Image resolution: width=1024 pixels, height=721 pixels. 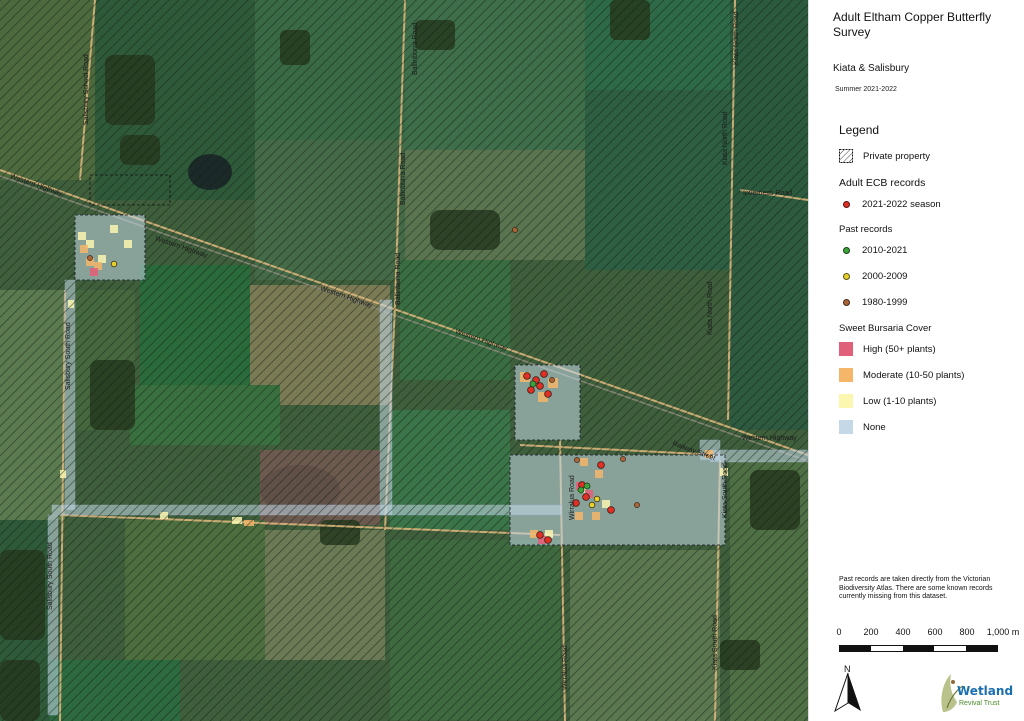 What do you see at coordinates (874, 427) in the screenshot?
I see `legend-label: None` at bounding box center [874, 427].